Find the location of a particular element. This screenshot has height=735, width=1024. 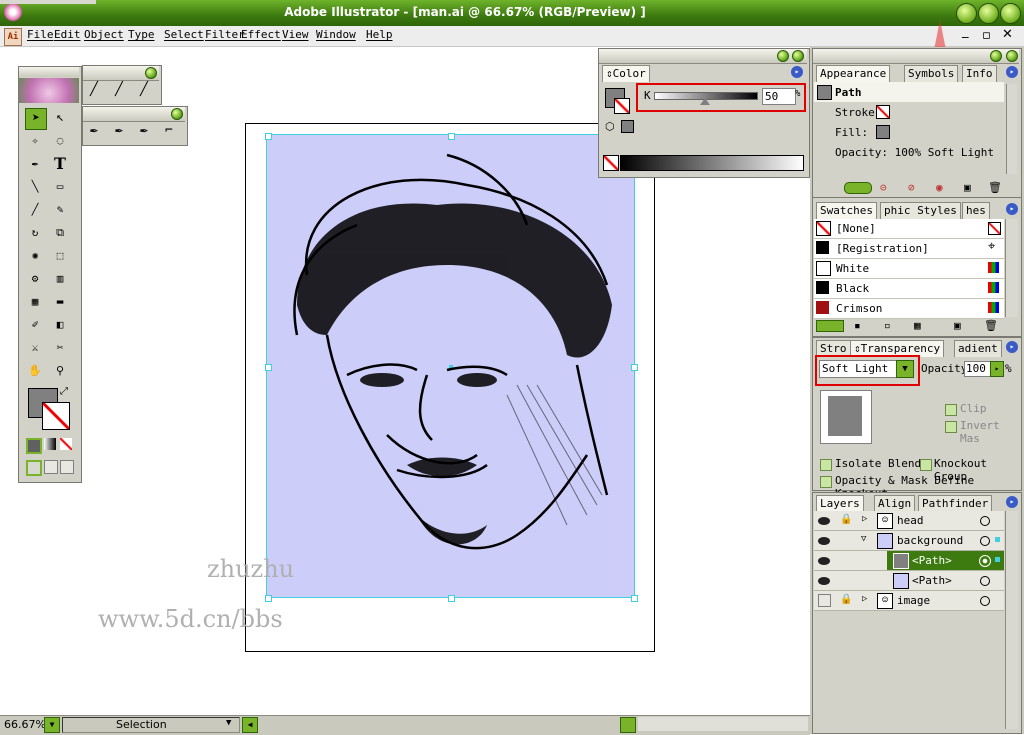

k-value-input: 50 is located at coordinates (779, 96).